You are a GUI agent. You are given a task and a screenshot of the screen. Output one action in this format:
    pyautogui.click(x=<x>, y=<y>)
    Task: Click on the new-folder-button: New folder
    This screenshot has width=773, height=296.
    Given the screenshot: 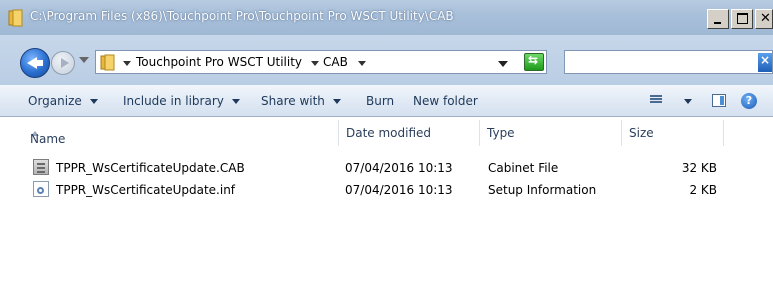 What is the action you would take?
    pyautogui.click(x=445, y=101)
    